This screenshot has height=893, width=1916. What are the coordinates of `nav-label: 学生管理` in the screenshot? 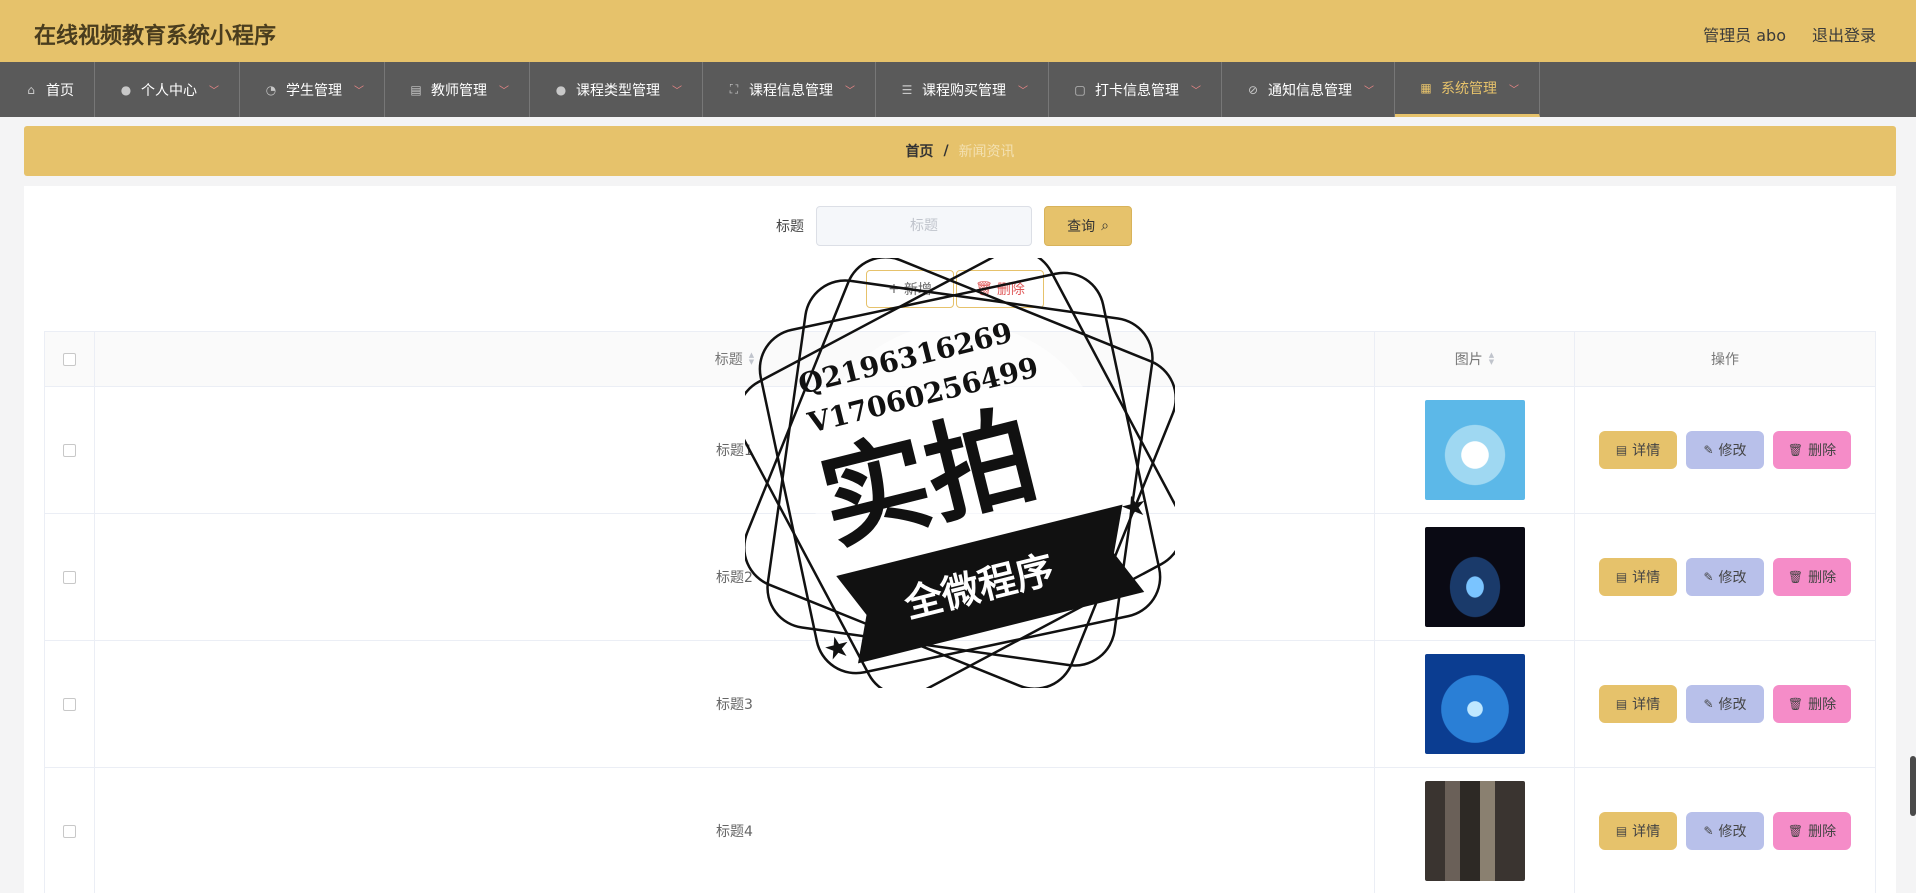 It's located at (314, 90).